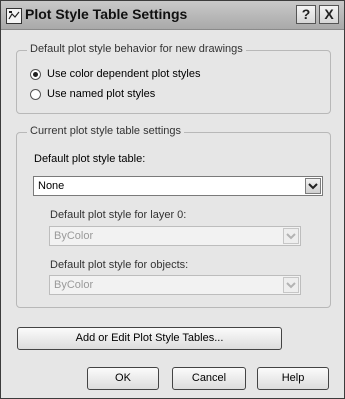 The height and width of the screenshot is (399, 345). I want to click on question-mark-icon: ?, so click(306, 14).